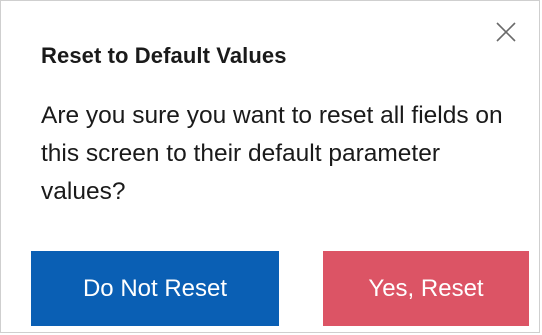  What do you see at coordinates (155, 288) in the screenshot?
I see `do-not-reset-button: Do Not Reset` at bounding box center [155, 288].